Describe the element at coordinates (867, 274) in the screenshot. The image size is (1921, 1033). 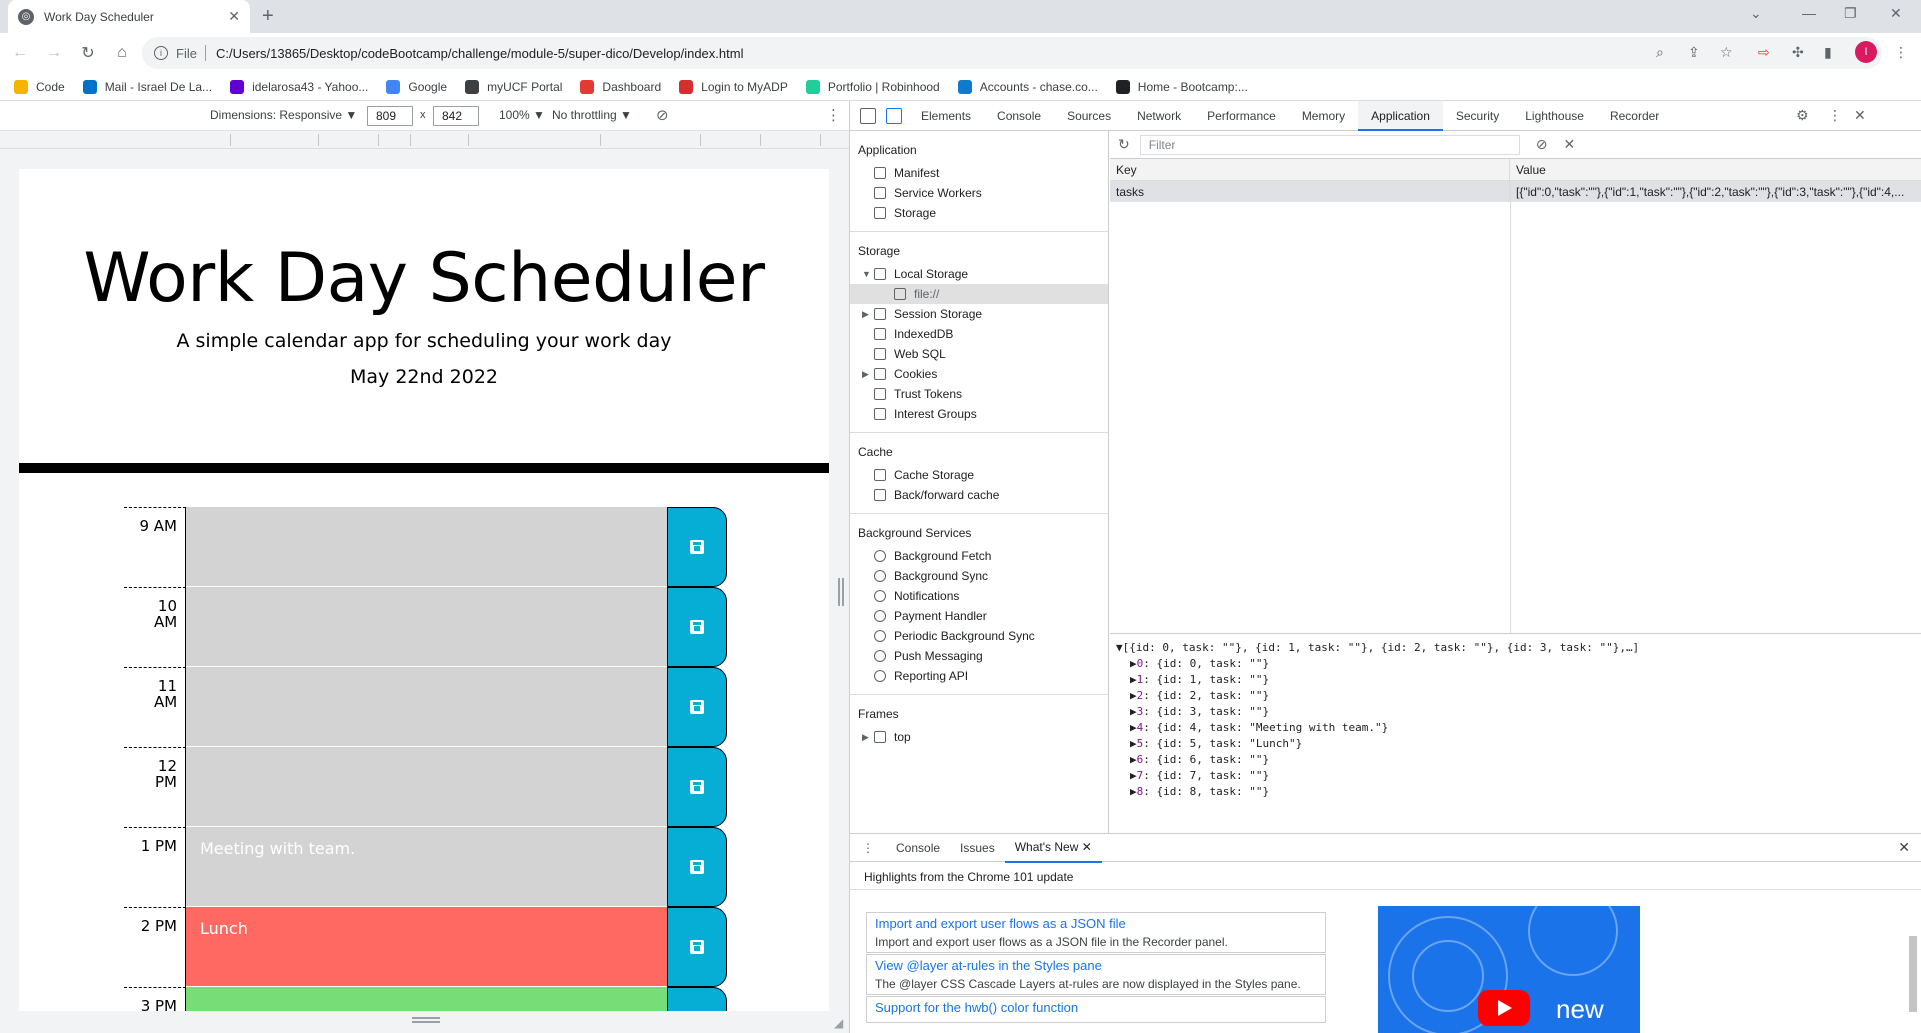
I see `expanded-arrow-icon: ▼` at that location.